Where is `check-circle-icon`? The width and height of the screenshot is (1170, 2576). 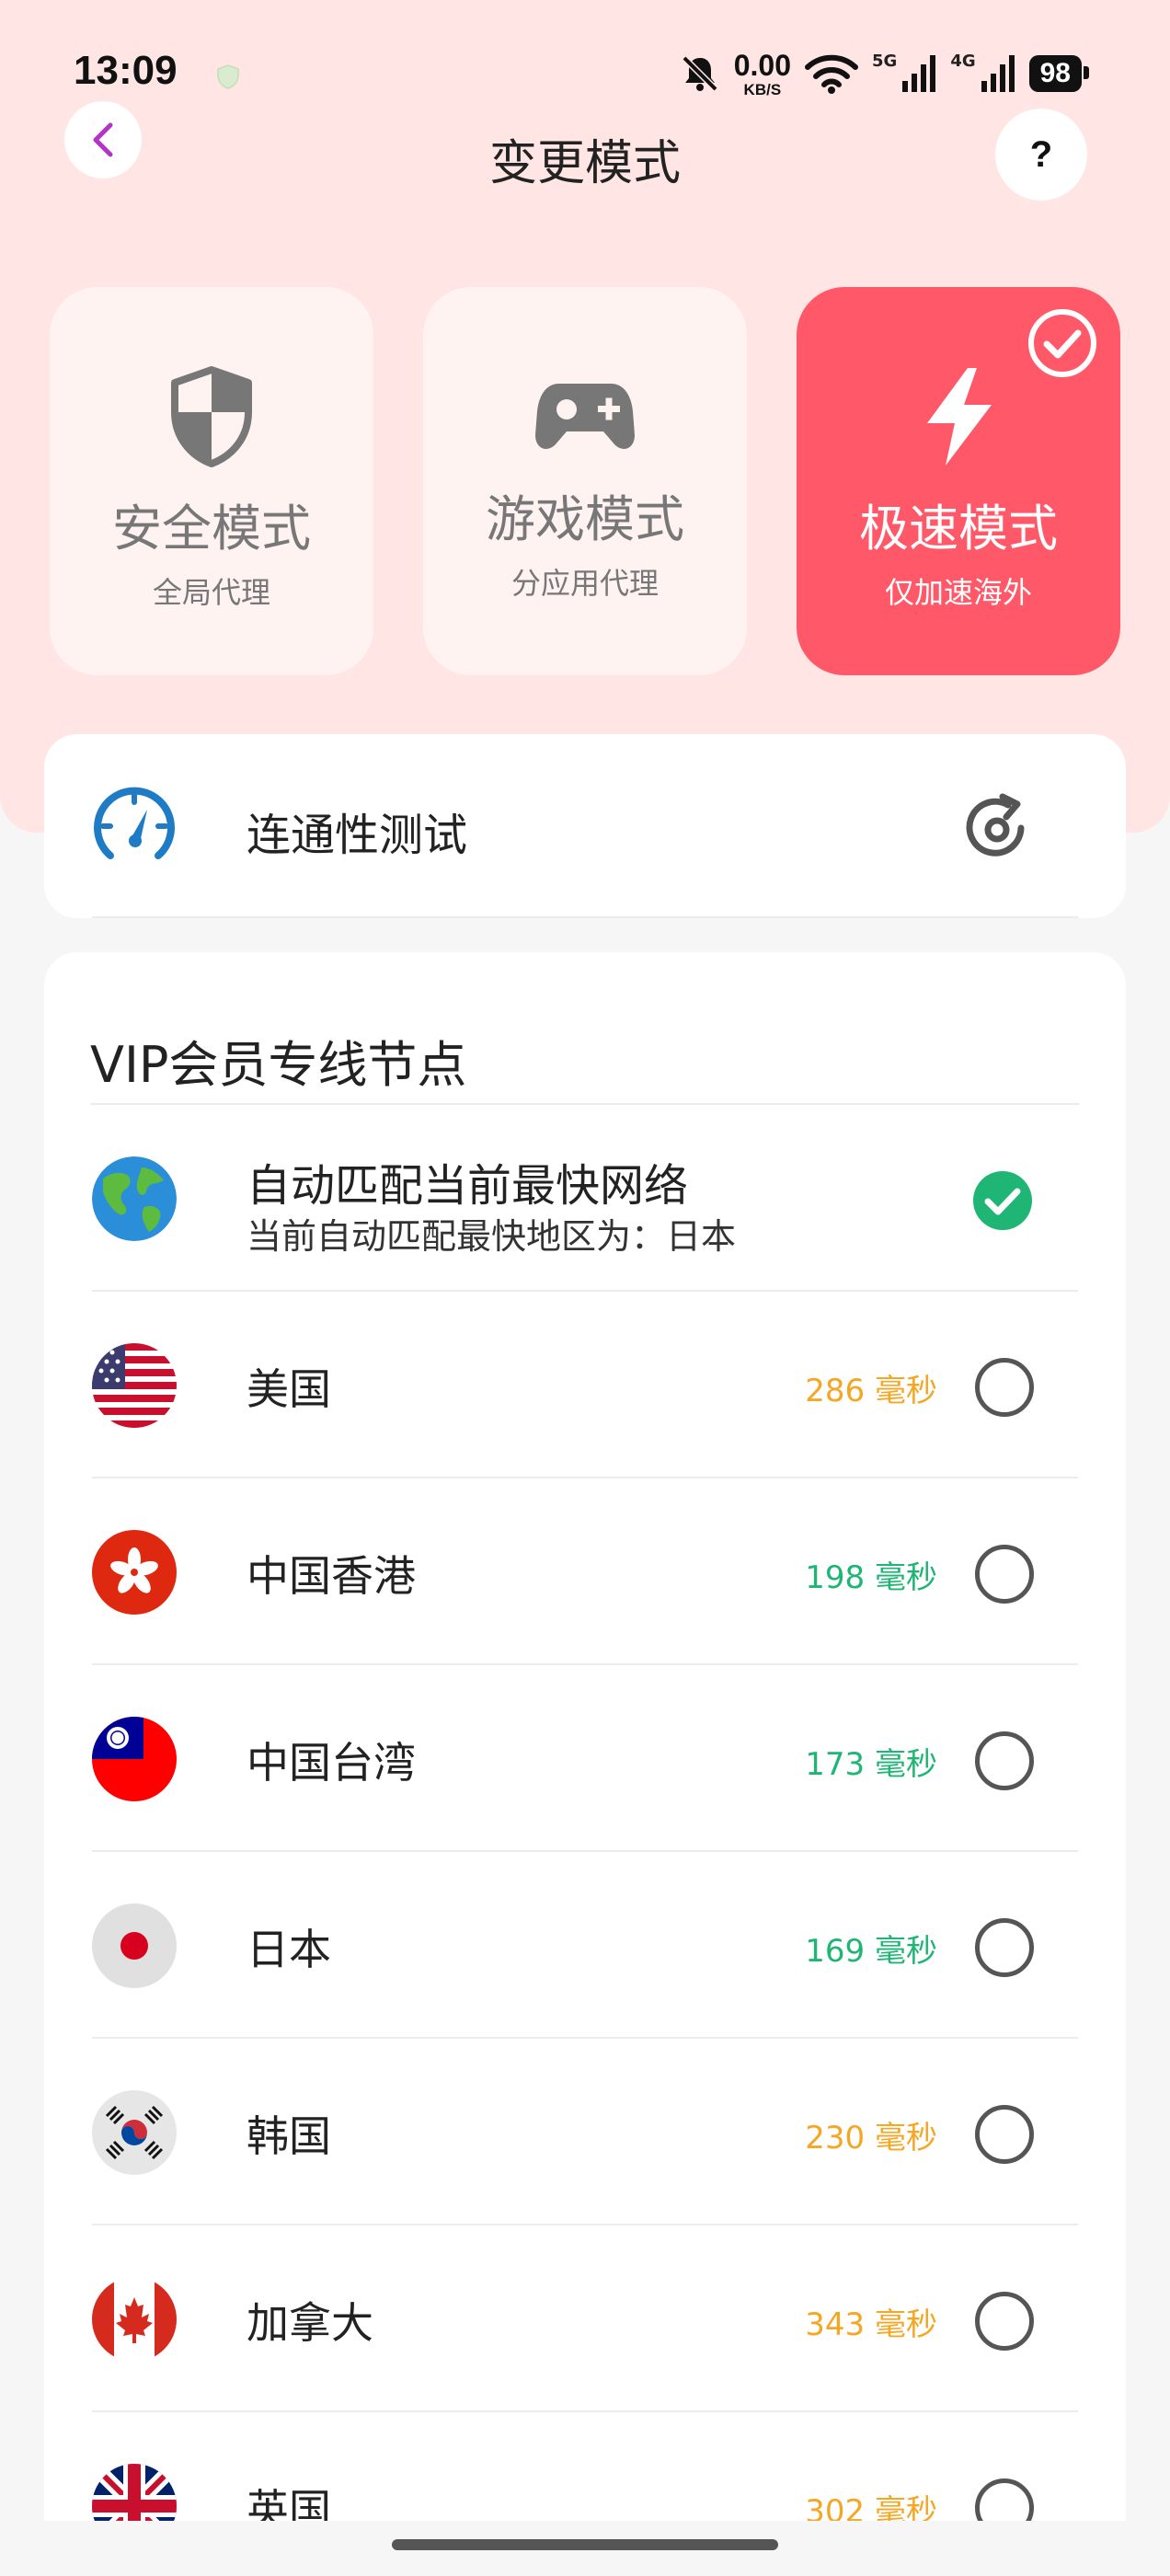 check-circle-icon is located at coordinates (1062, 343).